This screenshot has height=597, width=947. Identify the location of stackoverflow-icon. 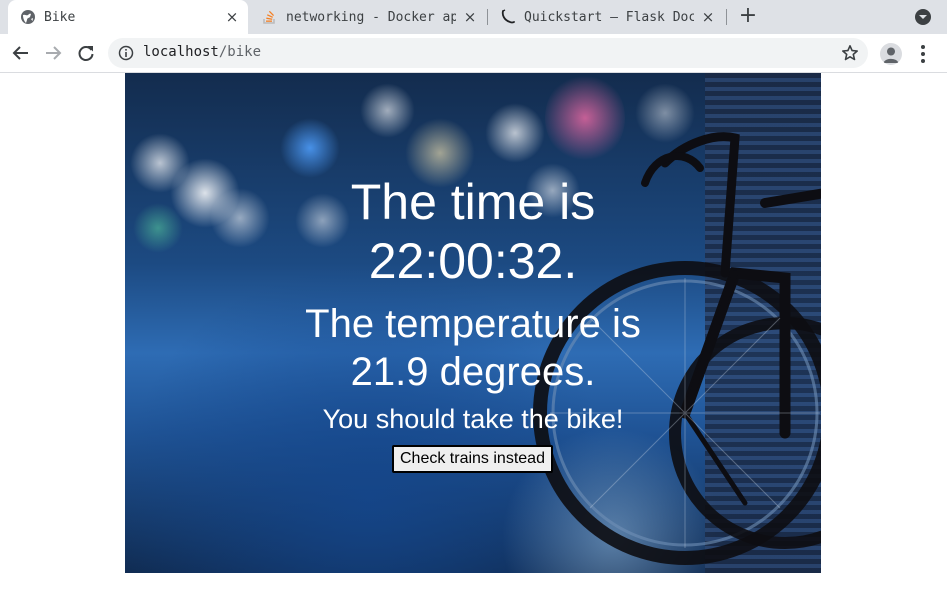
(270, 17).